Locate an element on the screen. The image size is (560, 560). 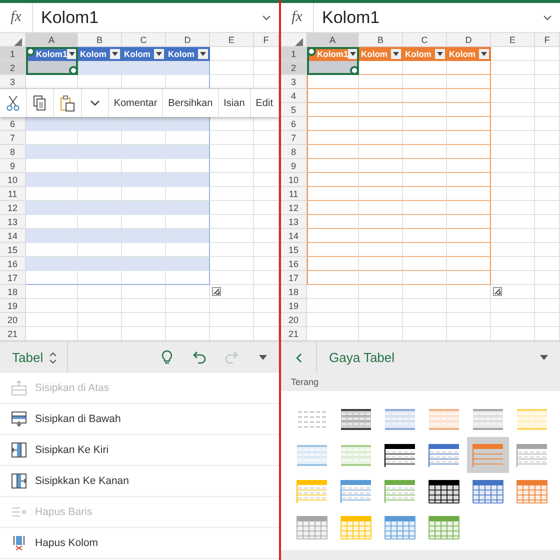
panel-title: Gaya Tabel is located at coordinates (362, 357).